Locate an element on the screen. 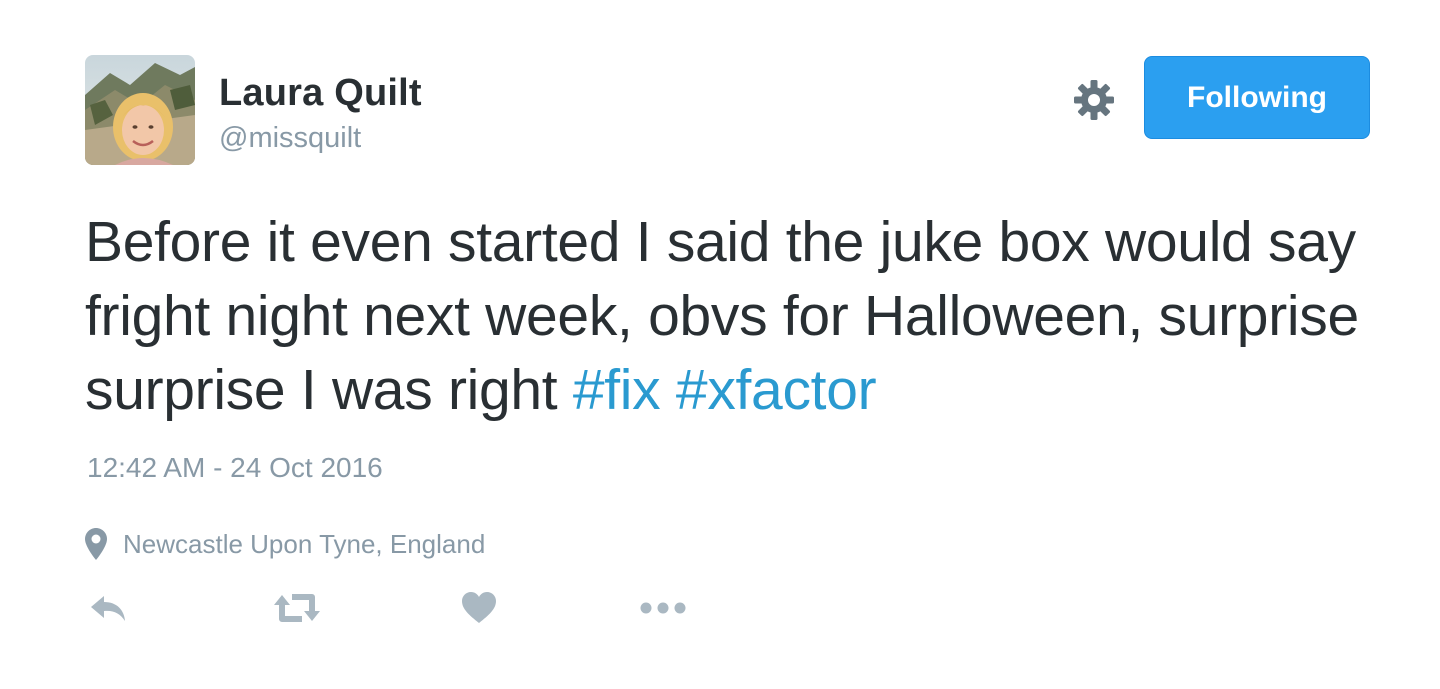 The height and width of the screenshot is (689, 1440). avatar is located at coordinates (140, 110).